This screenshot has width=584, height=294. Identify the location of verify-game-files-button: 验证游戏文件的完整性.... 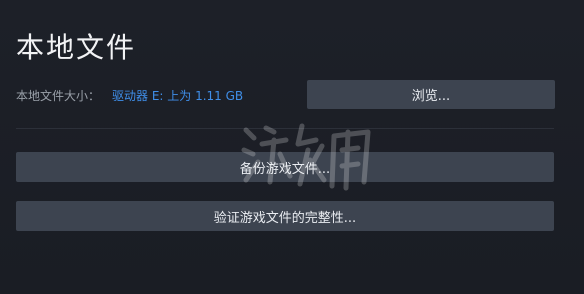
(285, 216).